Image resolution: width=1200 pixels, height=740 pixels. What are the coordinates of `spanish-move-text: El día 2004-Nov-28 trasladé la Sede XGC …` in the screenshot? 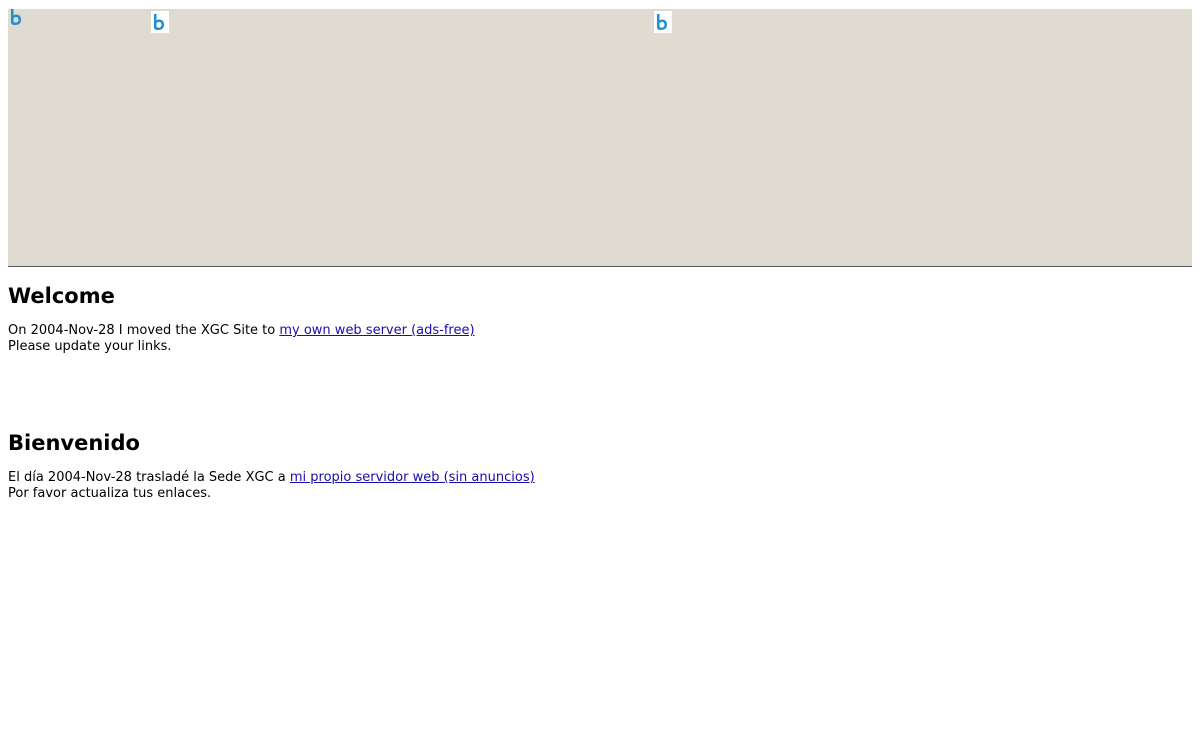 It's located at (149, 477).